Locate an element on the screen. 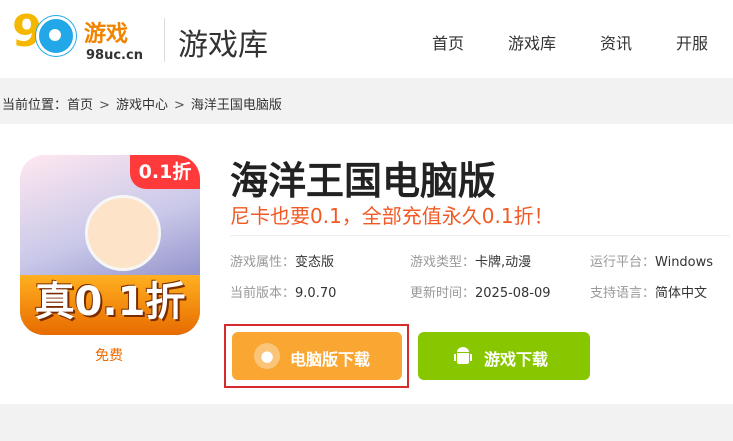  site-logo: 9 游戏 98uc.cn is located at coordinates (79, 37).